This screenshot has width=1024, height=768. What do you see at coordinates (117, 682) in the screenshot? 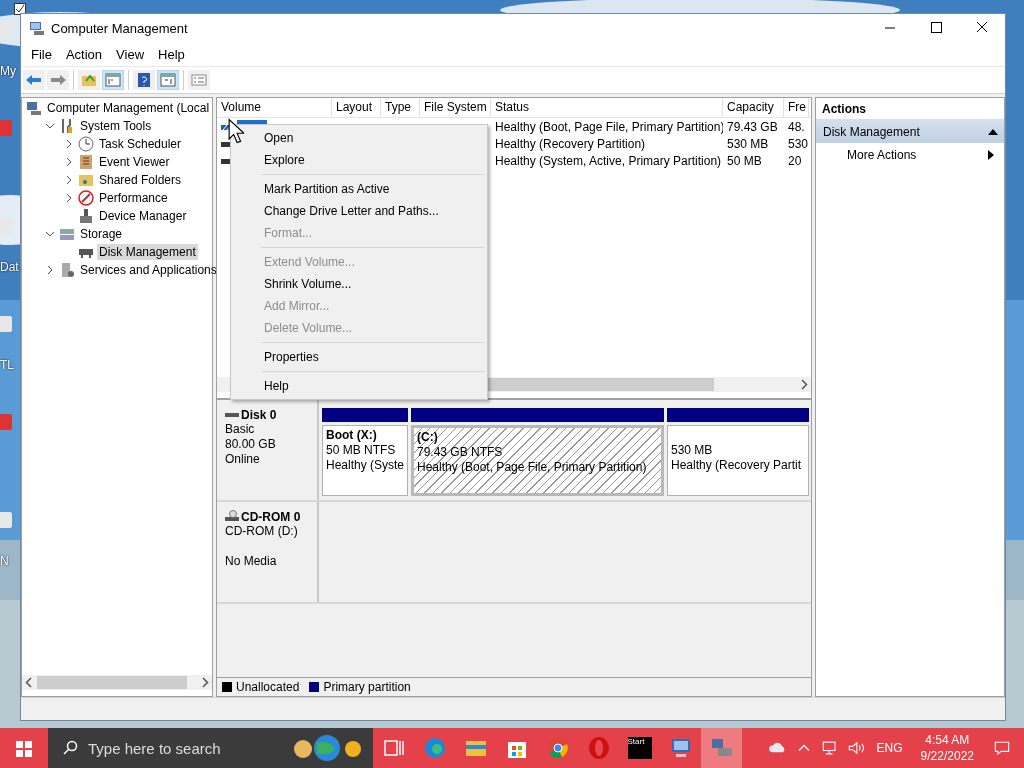
I see `horizontal-scrollbar` at bounding box center [117, 682].